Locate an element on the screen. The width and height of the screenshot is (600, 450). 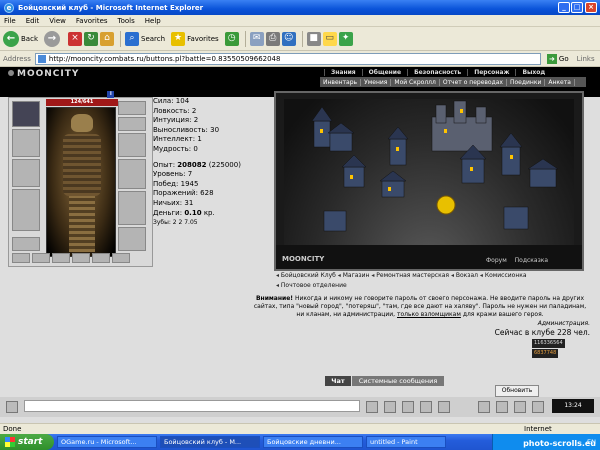
shield-slot is located at coordinates (26, 173).